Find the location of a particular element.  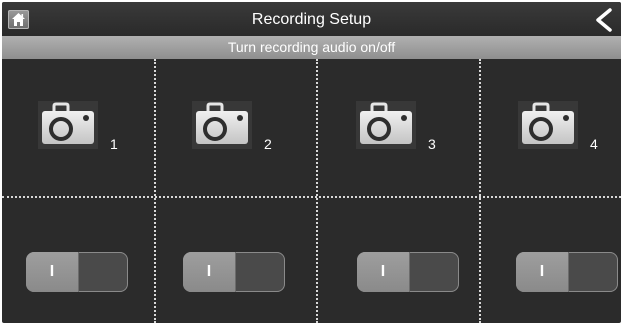

back-button is located at coordinates (604, 20).